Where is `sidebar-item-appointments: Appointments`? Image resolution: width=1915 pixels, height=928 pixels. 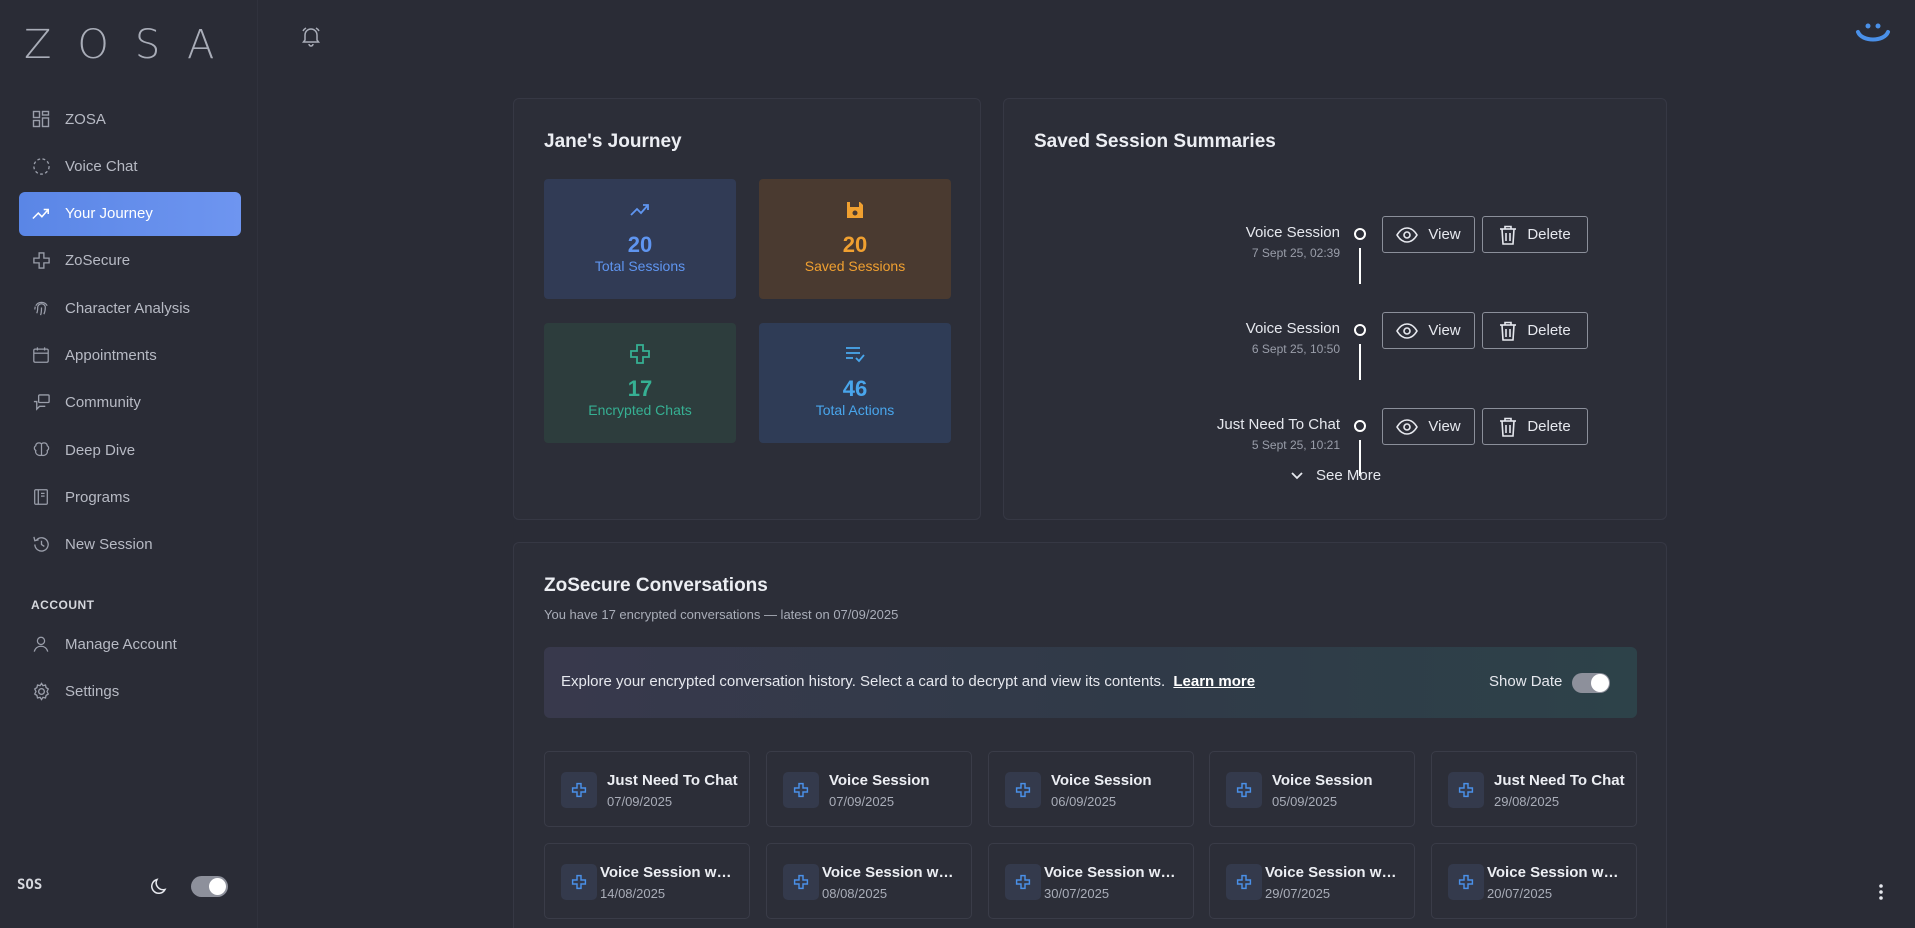
sidebar-item-appointments: Appointments is located at coordinates (130, 355).